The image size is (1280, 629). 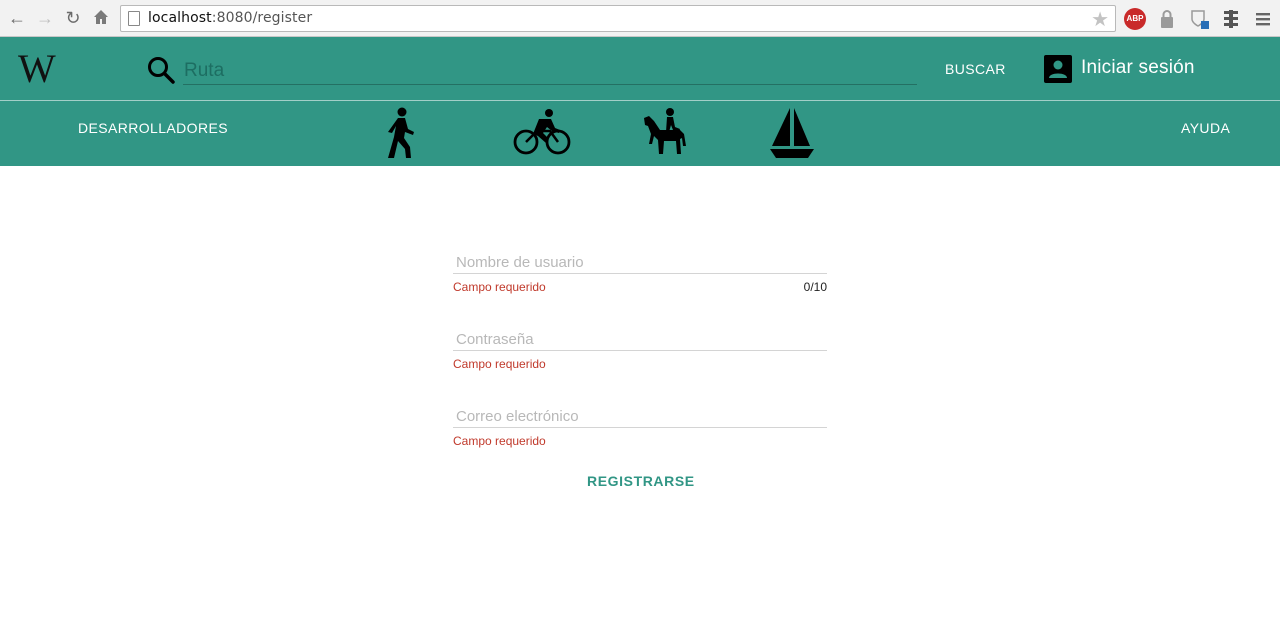 What do you see at coordinates (1199, 19) in the screenshot?
I see `shield-icon` at bounding box center [1199, 19].